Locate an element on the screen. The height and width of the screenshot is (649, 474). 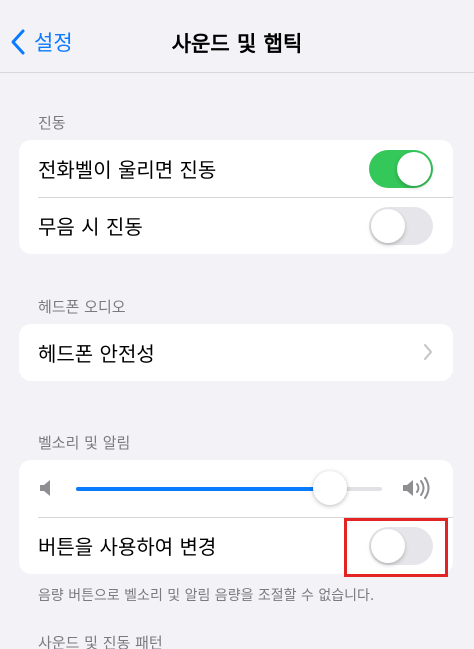
chevron-right-icon is located at coordinates (428, 352).